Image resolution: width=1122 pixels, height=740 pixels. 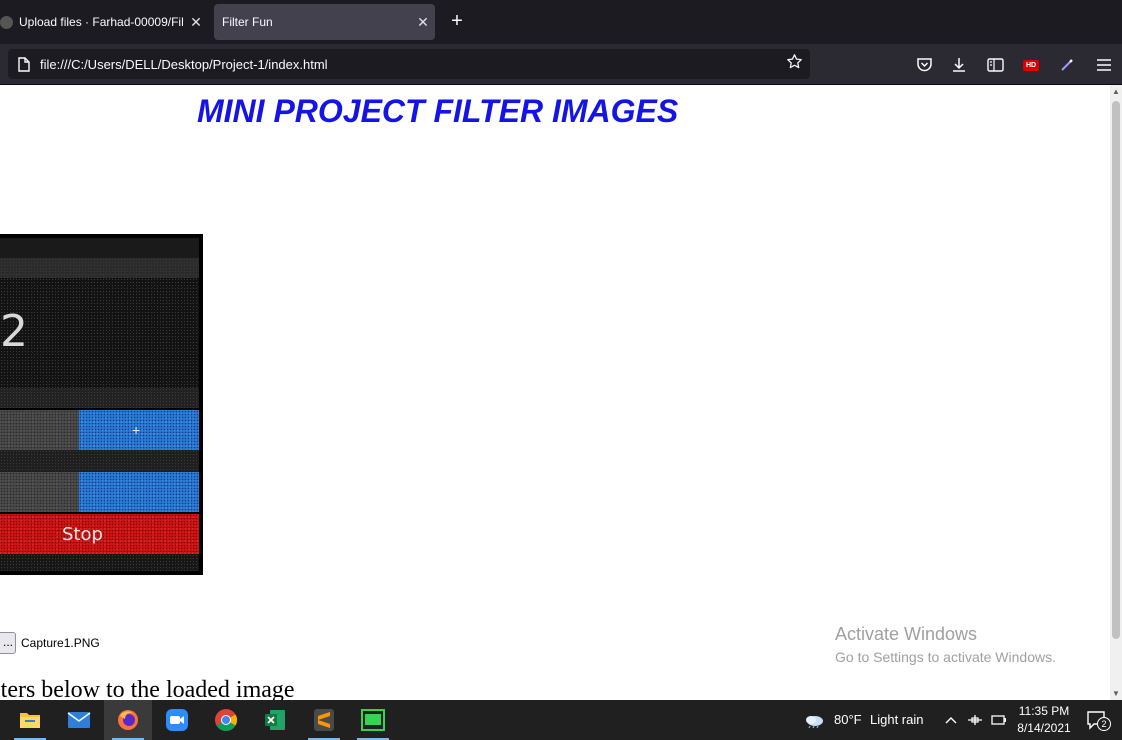 I want to click on chevron-up-icon, so click(x=951, y=720).